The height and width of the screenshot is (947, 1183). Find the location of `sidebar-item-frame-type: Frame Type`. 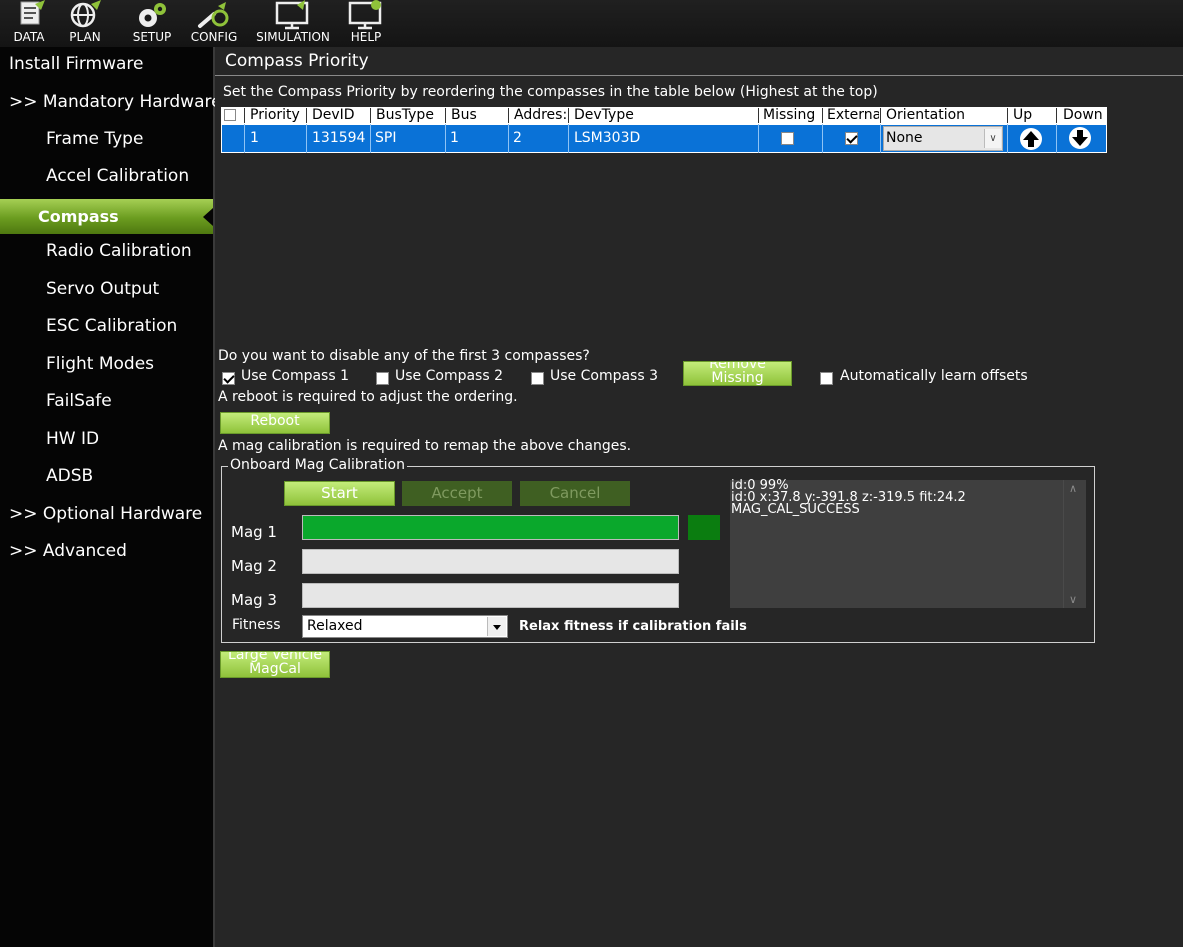

sidebar-item-frame-type: Frame Type is located at coordinates (94, 139).